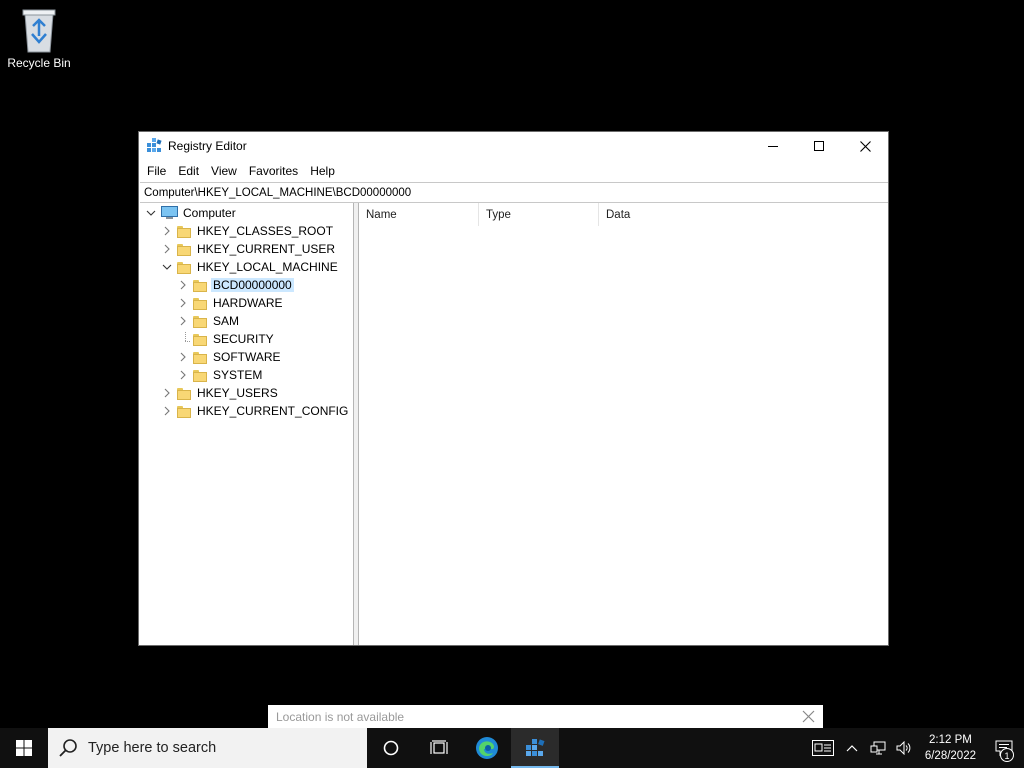 Image resolution: width=1024 pixels, height=768 pixels. I want to click on computer-icon, so click(169, 212).